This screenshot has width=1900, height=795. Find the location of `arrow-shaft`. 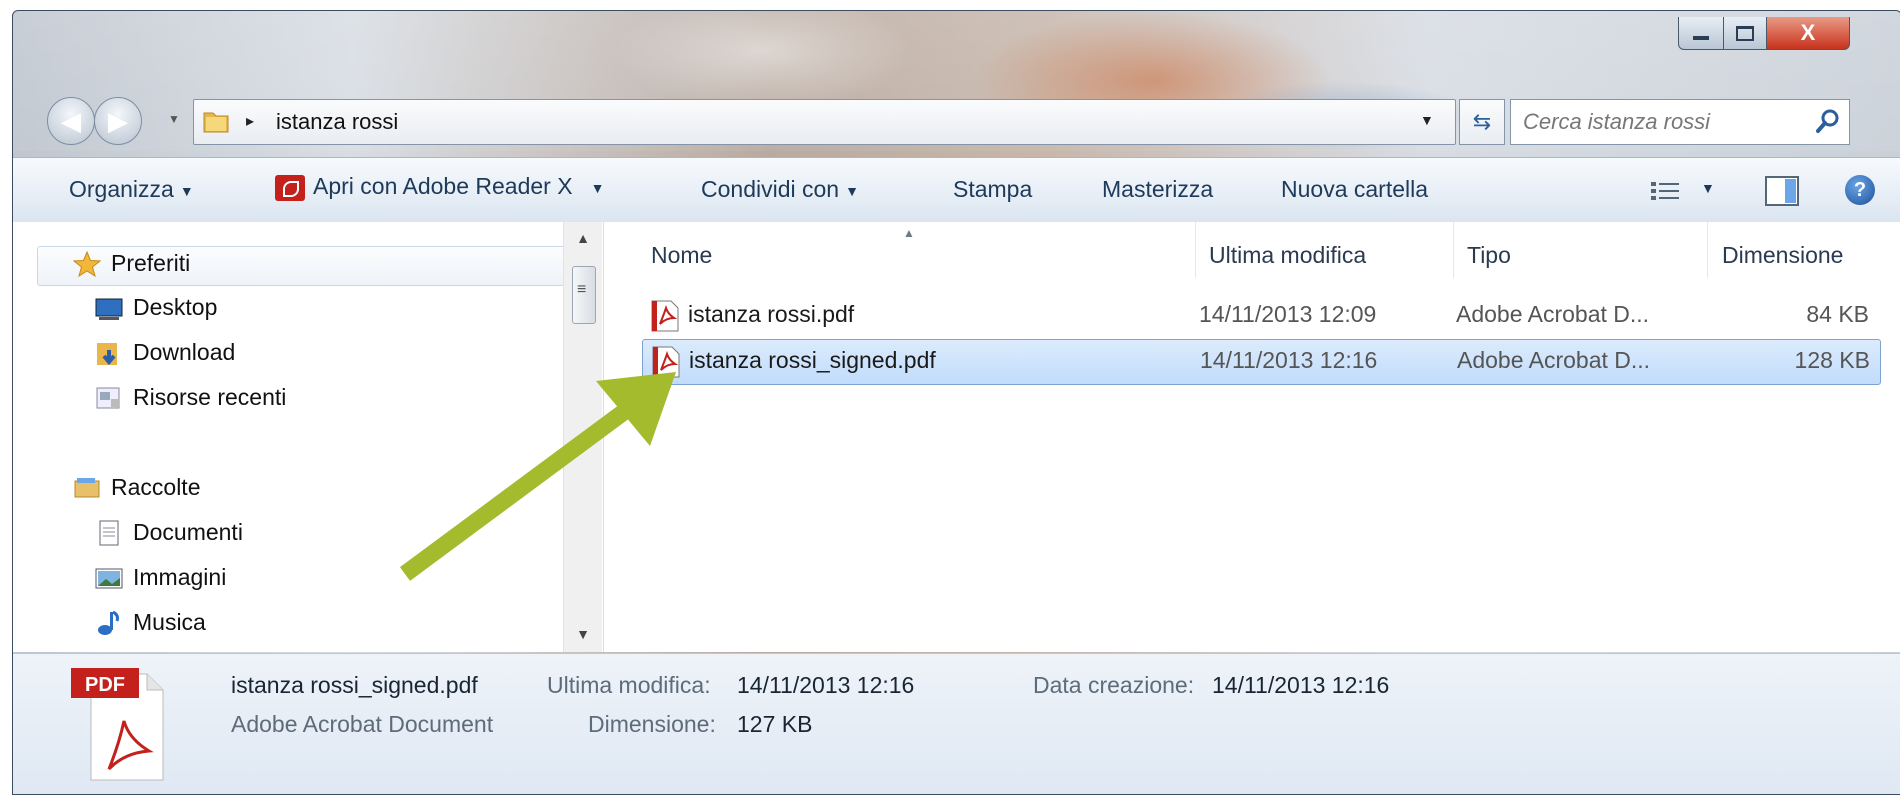

arrow-shaft is located at coordinates (522, 487).